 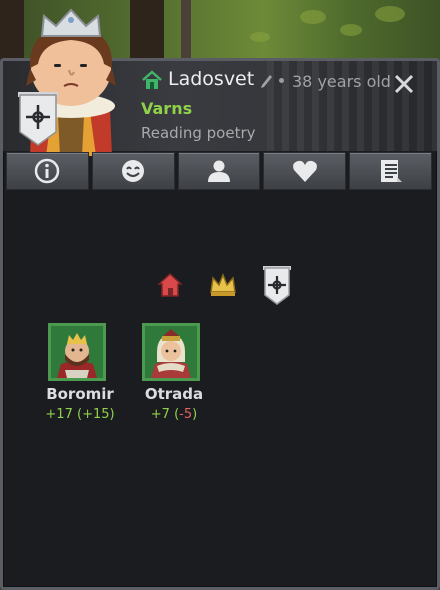 I want to click on character-age: 38 years old, so click(x=341, y=81).